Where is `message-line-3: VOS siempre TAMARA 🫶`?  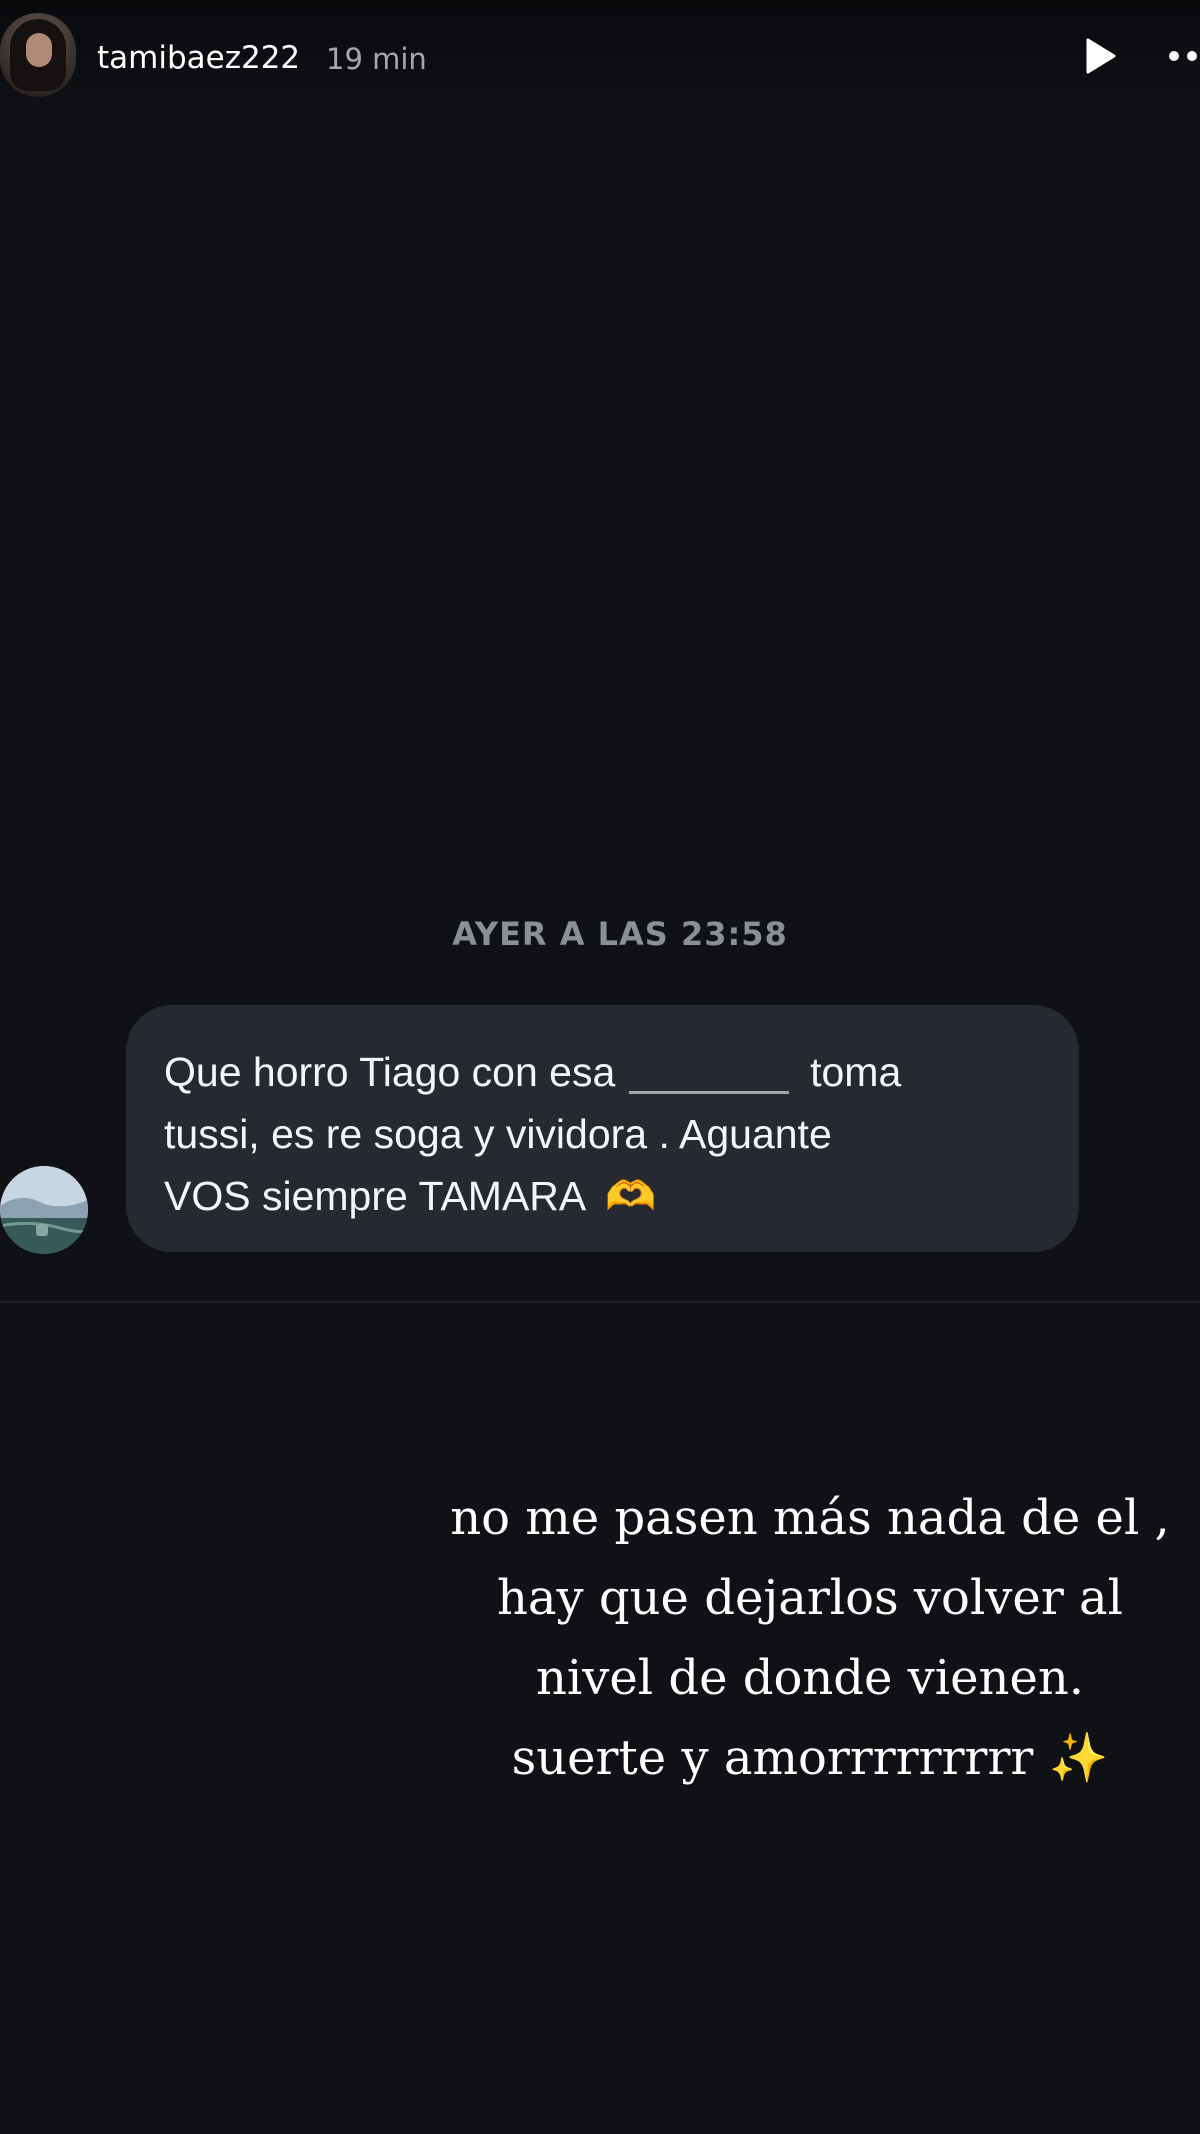 message-line-3: VOS siempre TAMARA 🫶 is located at coordinates (601, 1196).